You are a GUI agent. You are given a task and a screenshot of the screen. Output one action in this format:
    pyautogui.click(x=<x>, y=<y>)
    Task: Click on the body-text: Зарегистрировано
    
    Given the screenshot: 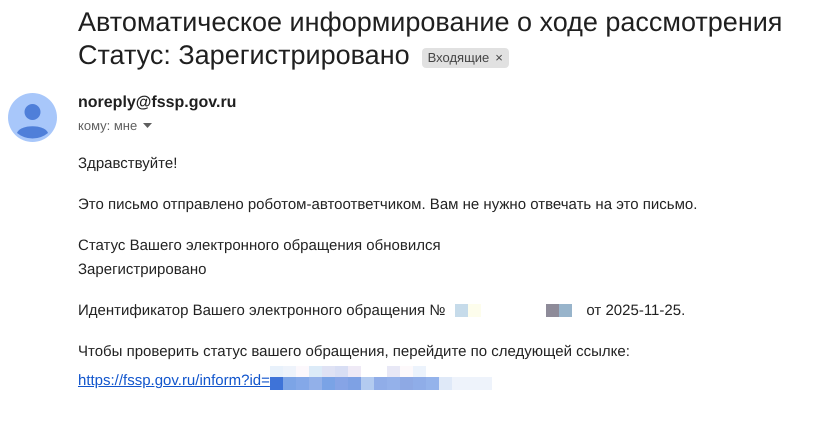 What is the action you would take?
    pyautogui.click(x=143, y=269)
    